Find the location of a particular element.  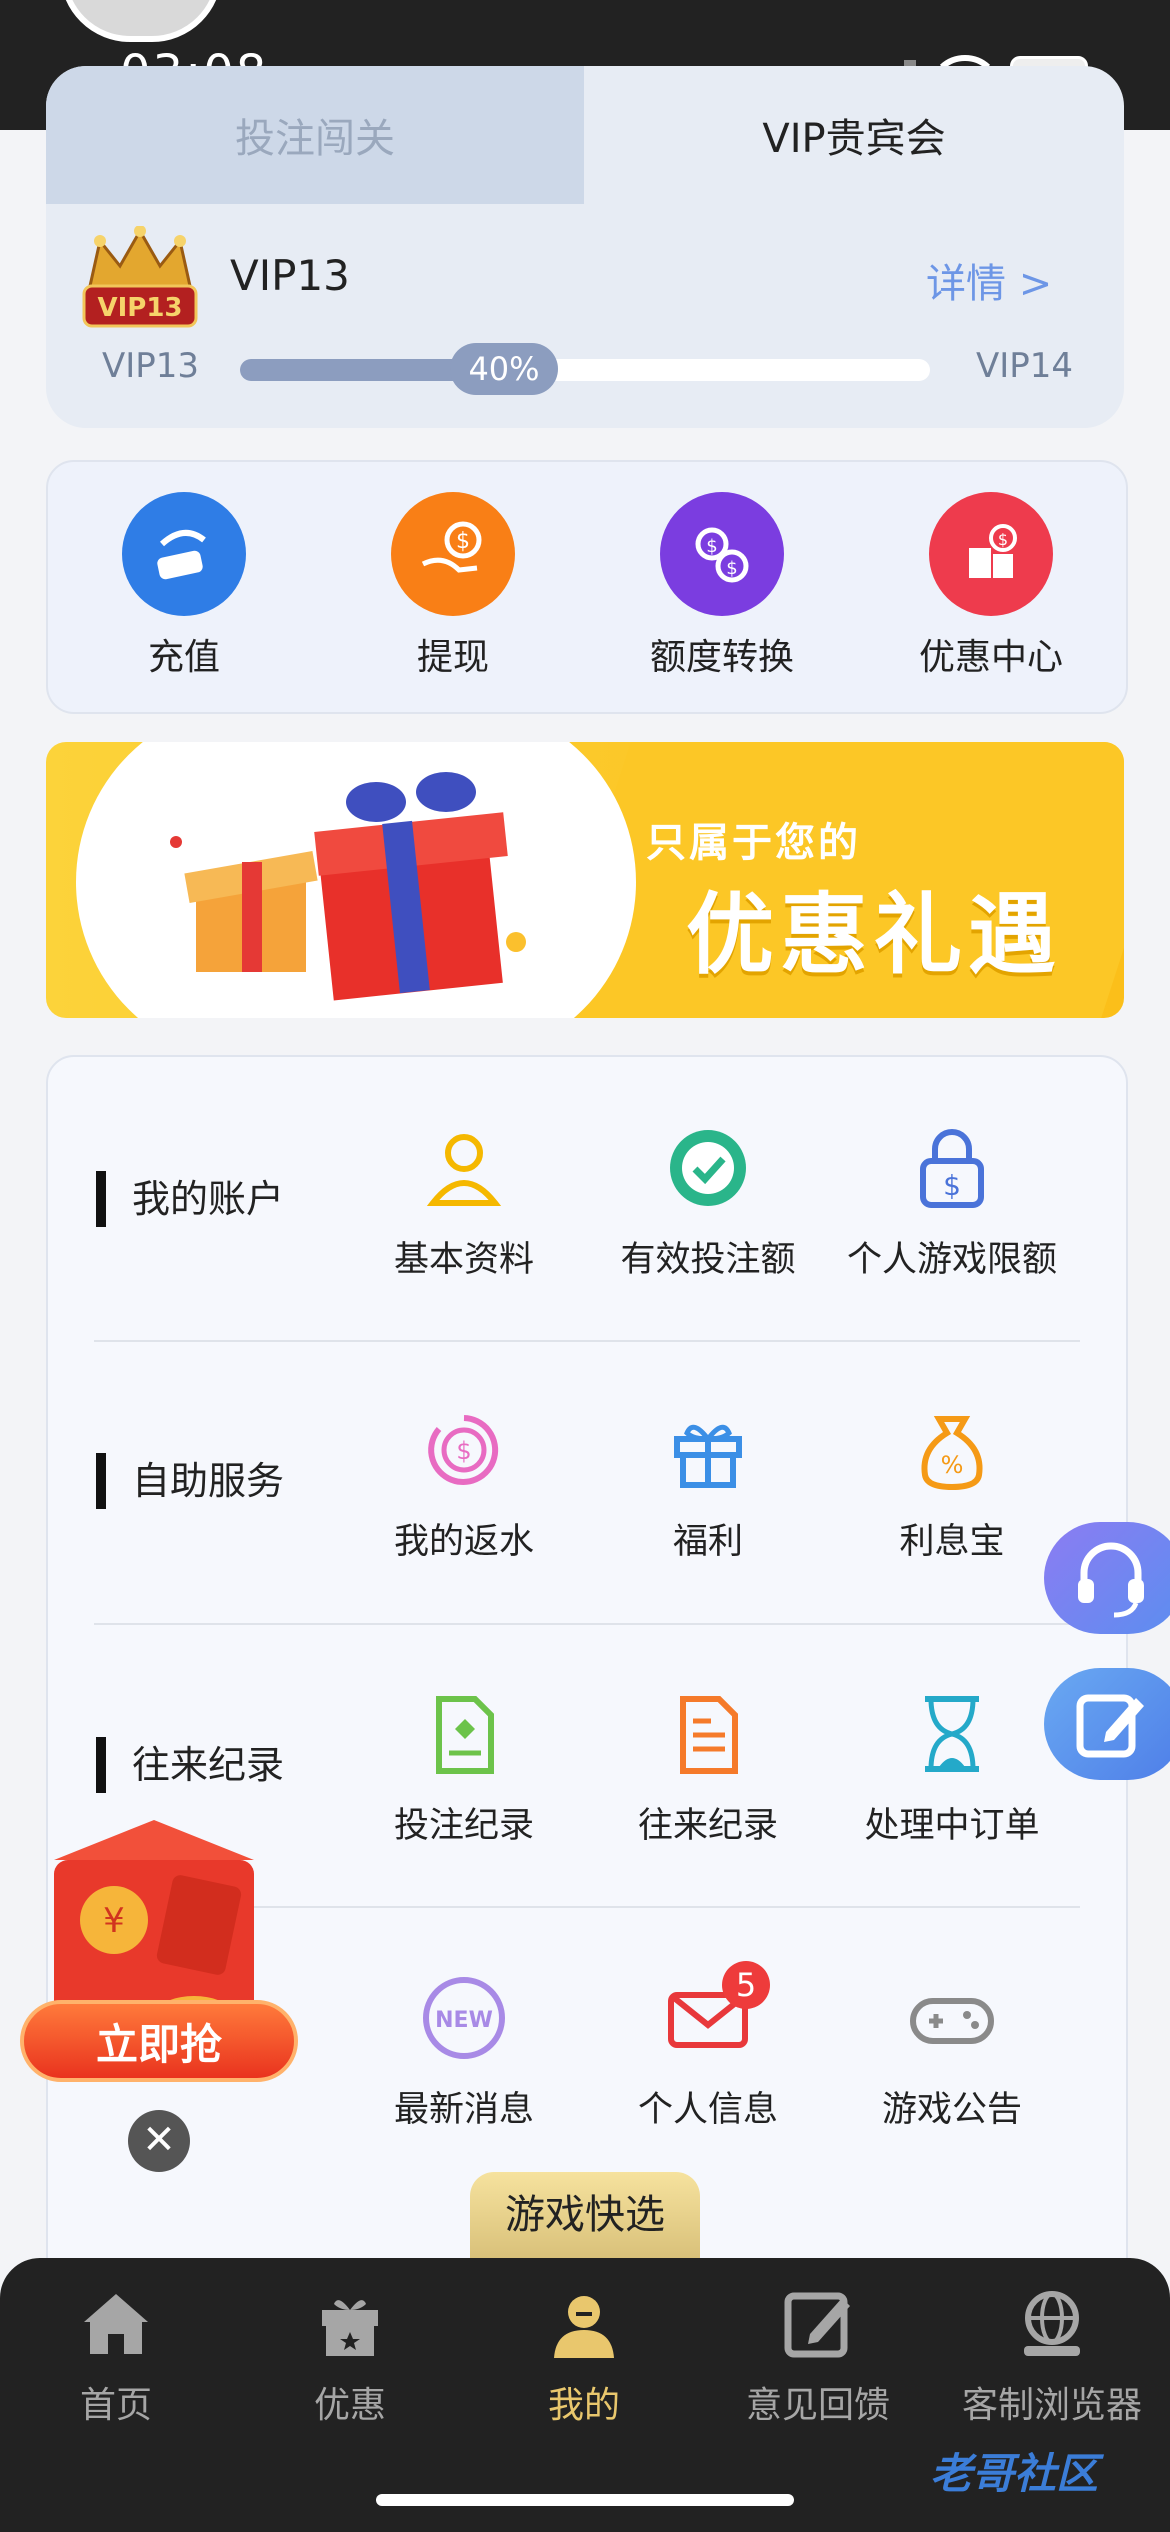

bet-record-icon is located at coordinates (465, 1735).